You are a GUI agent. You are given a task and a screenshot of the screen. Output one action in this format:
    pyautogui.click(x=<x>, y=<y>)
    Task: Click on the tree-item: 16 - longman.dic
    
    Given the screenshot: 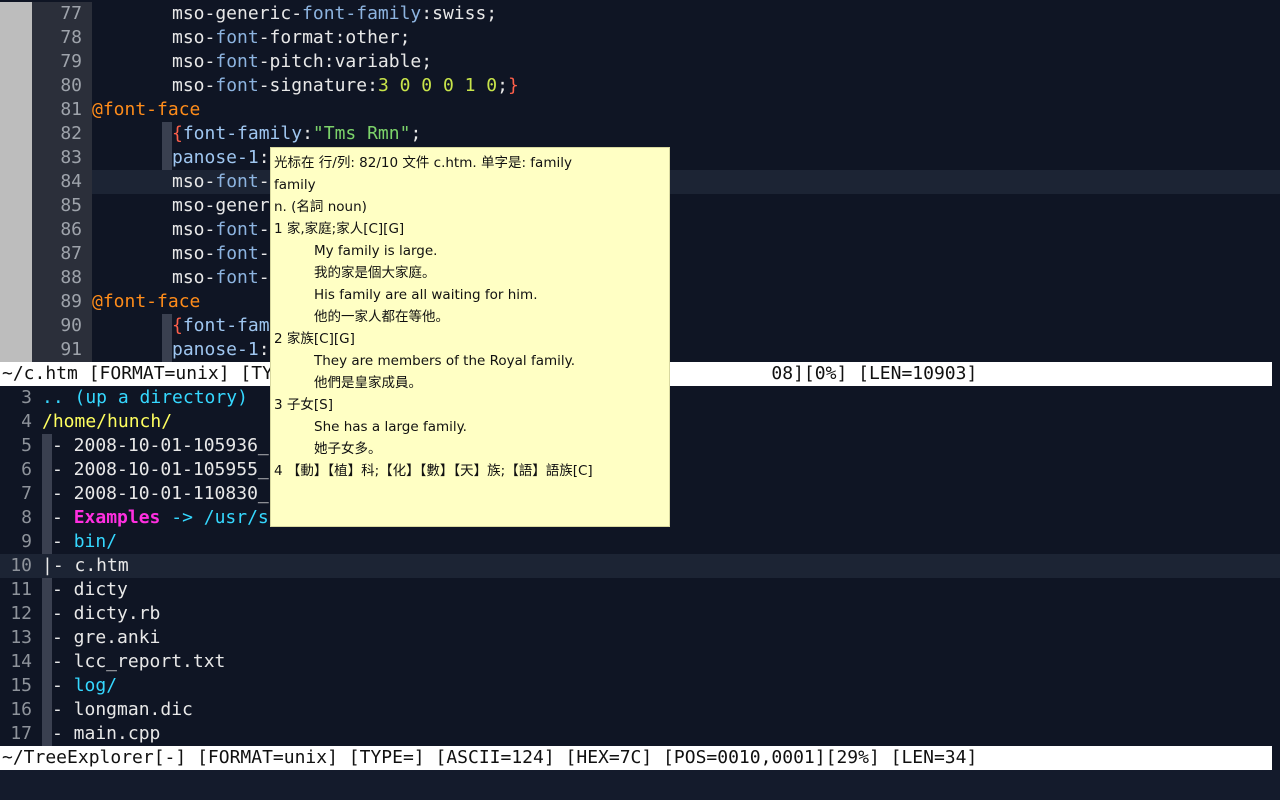 What is the action you would take?
    pyautogui.click(x=640, y=710)
    